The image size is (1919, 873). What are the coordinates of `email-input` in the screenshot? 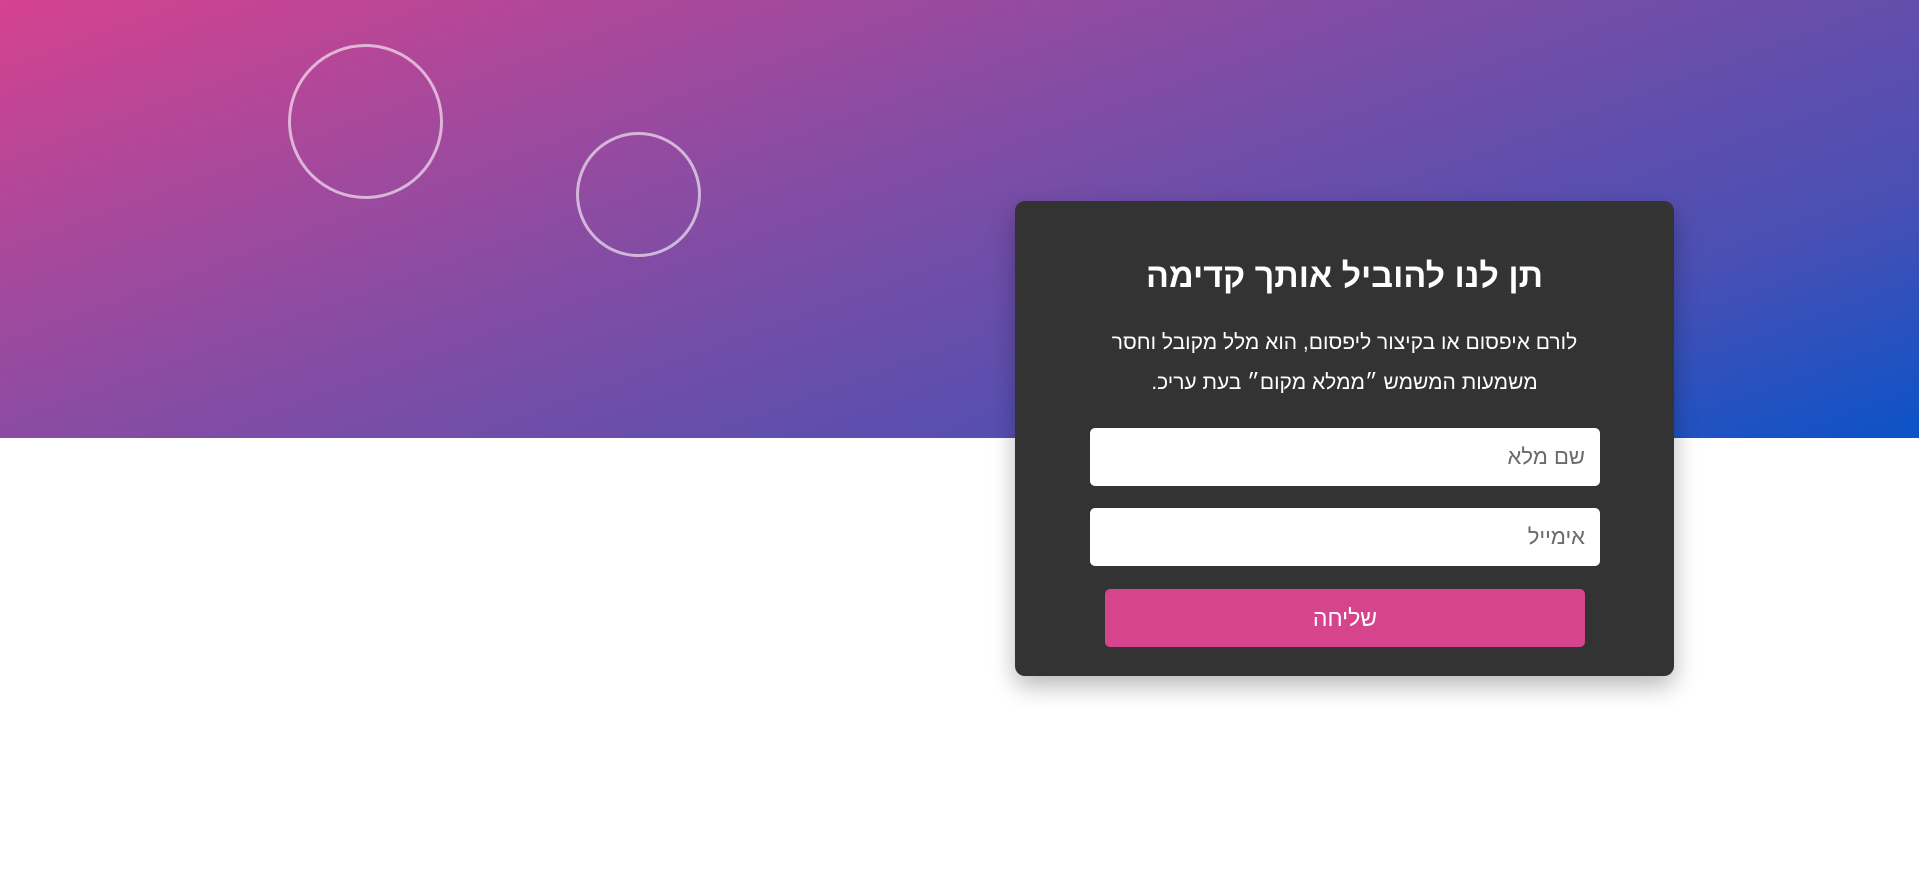 It's located at (1345, 537).